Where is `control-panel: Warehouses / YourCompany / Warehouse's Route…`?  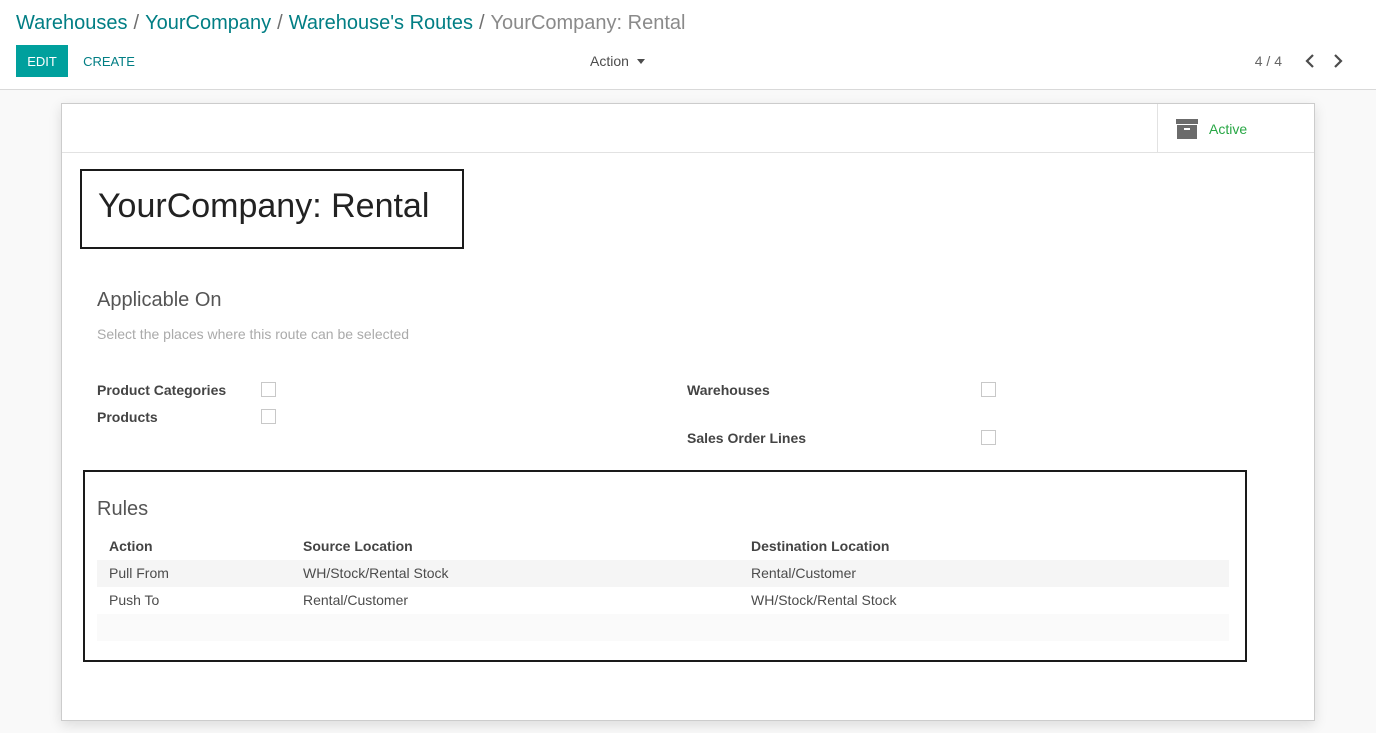 control-panel: Warehouses / YourCompany / Warehouse's Route… is located at coordinates (688, 45).